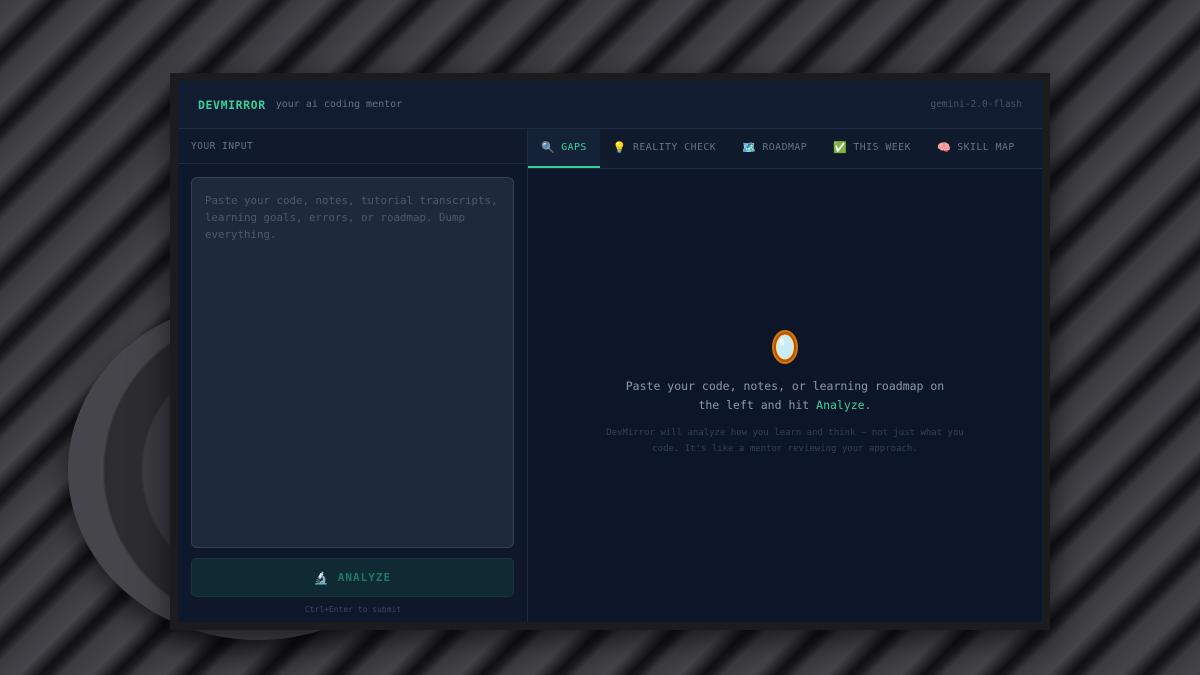 This screenshot has width=1200, height=675. Describe the element at coordinates (976, 104) in the screenshot. I see `model-label: gemini-2.0-flash` at that location.